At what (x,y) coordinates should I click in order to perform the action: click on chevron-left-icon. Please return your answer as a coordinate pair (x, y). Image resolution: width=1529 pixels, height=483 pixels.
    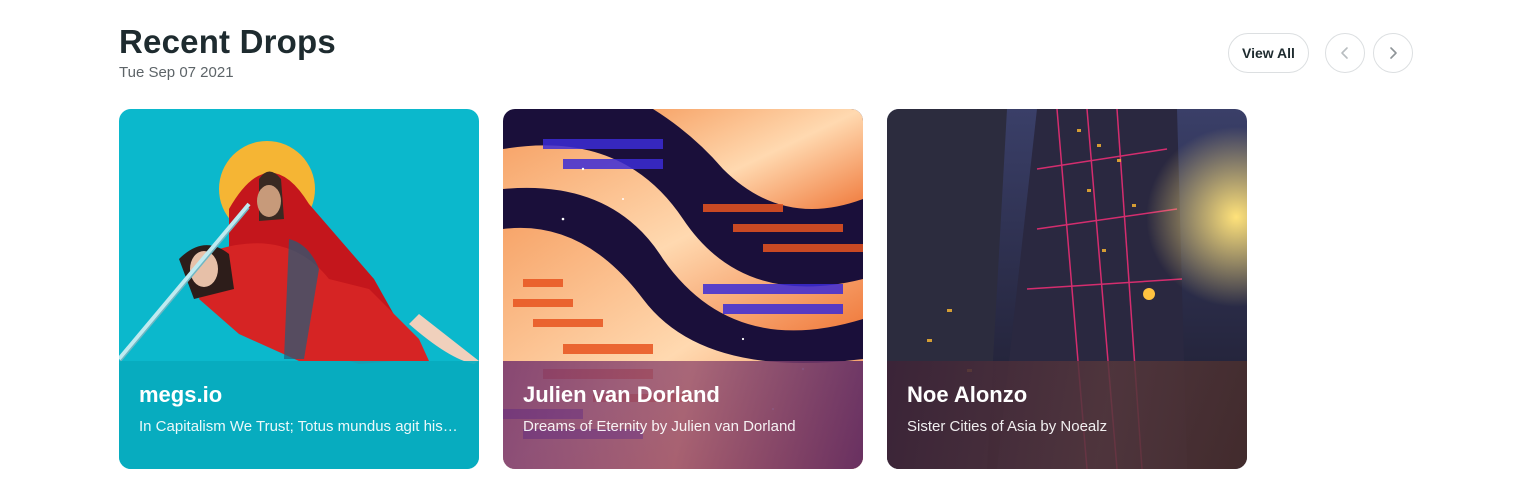
    Looking at the image, I should click on (1344, 53).